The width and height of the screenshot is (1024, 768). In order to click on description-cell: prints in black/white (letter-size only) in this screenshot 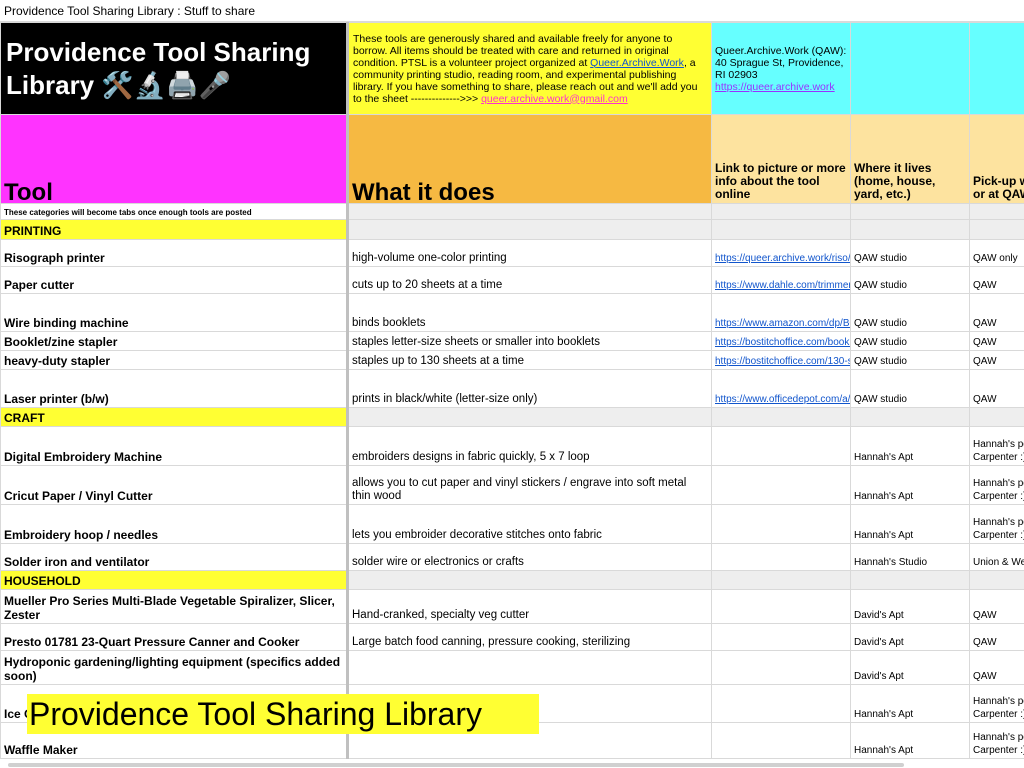, I will do `click(529, 388)`.